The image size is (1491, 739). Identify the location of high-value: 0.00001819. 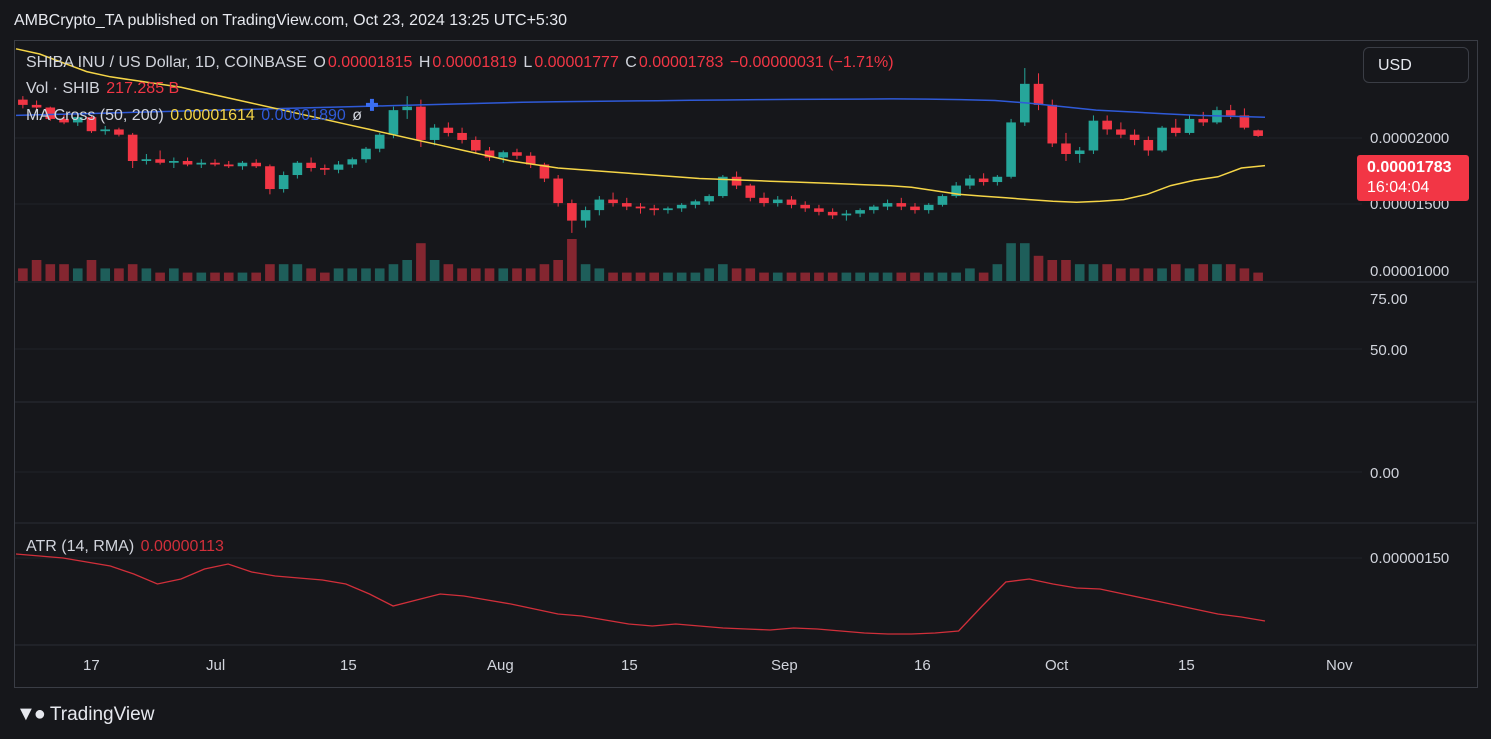
(474, 62).